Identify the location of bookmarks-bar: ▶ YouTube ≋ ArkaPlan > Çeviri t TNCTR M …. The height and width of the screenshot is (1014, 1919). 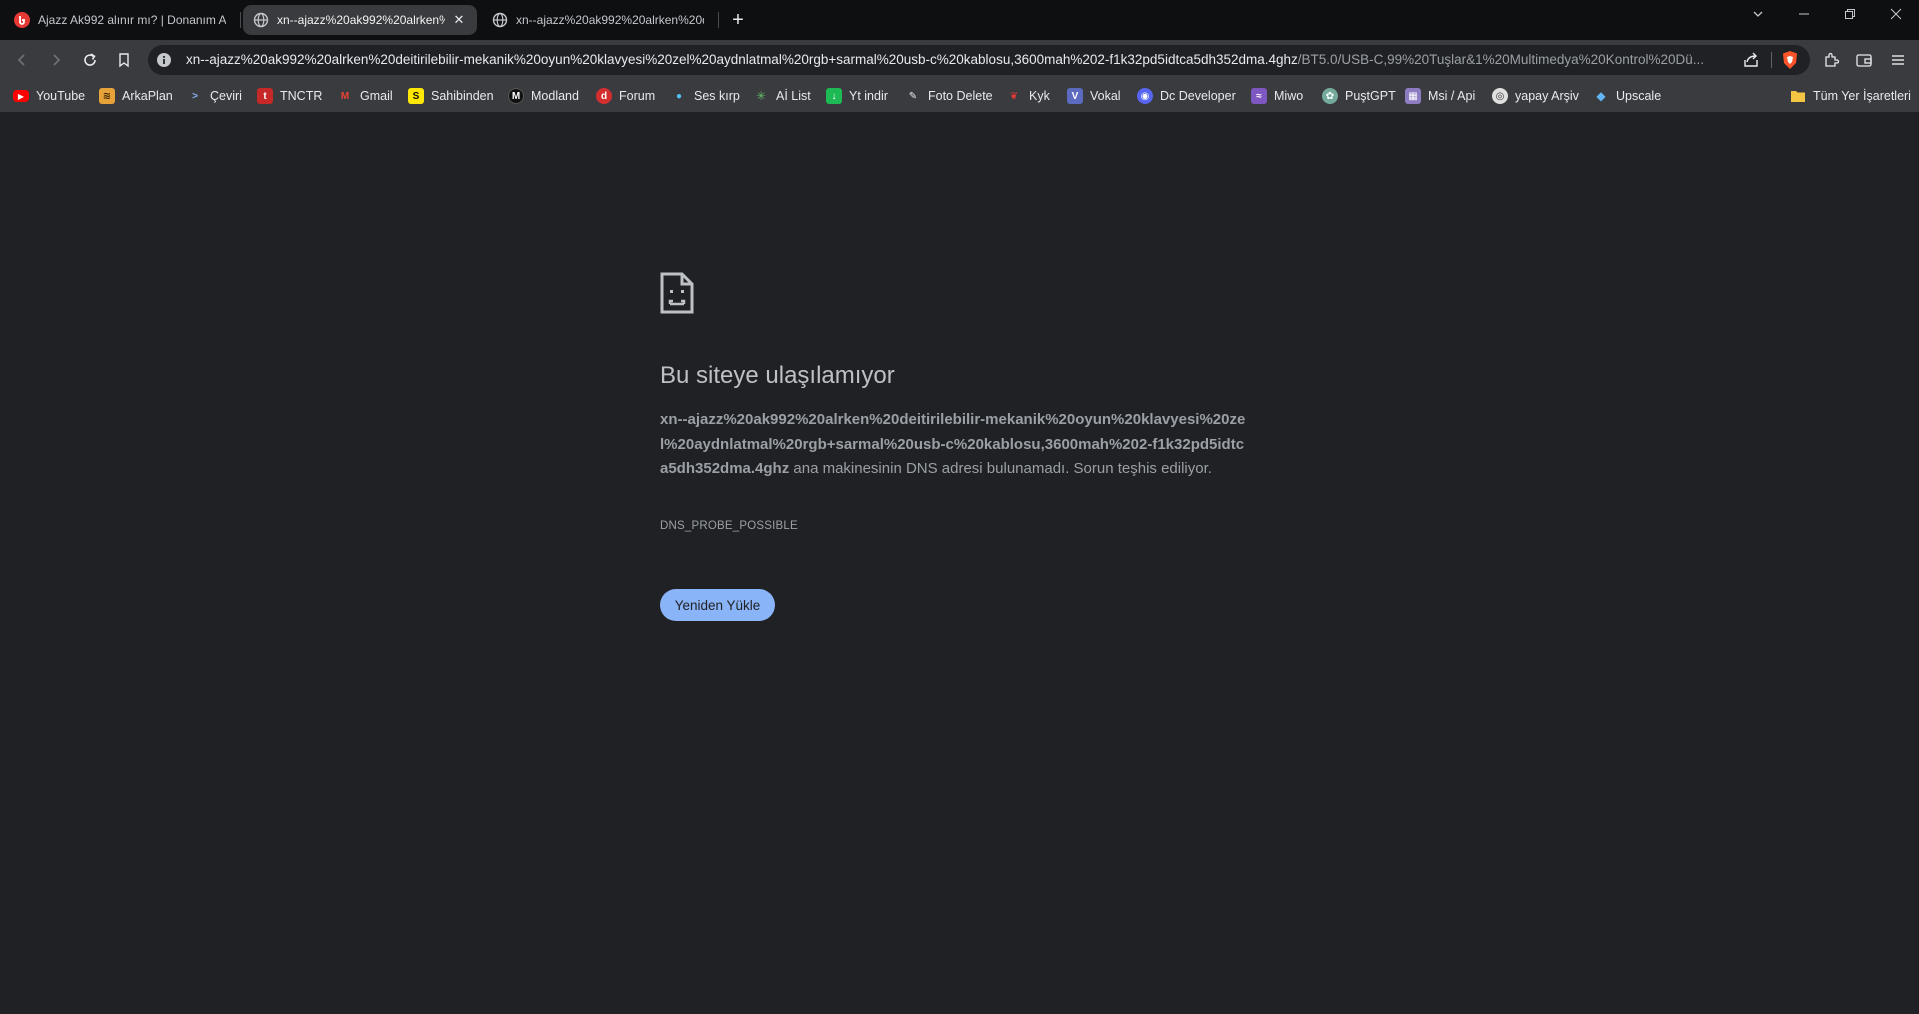
(959, 96).